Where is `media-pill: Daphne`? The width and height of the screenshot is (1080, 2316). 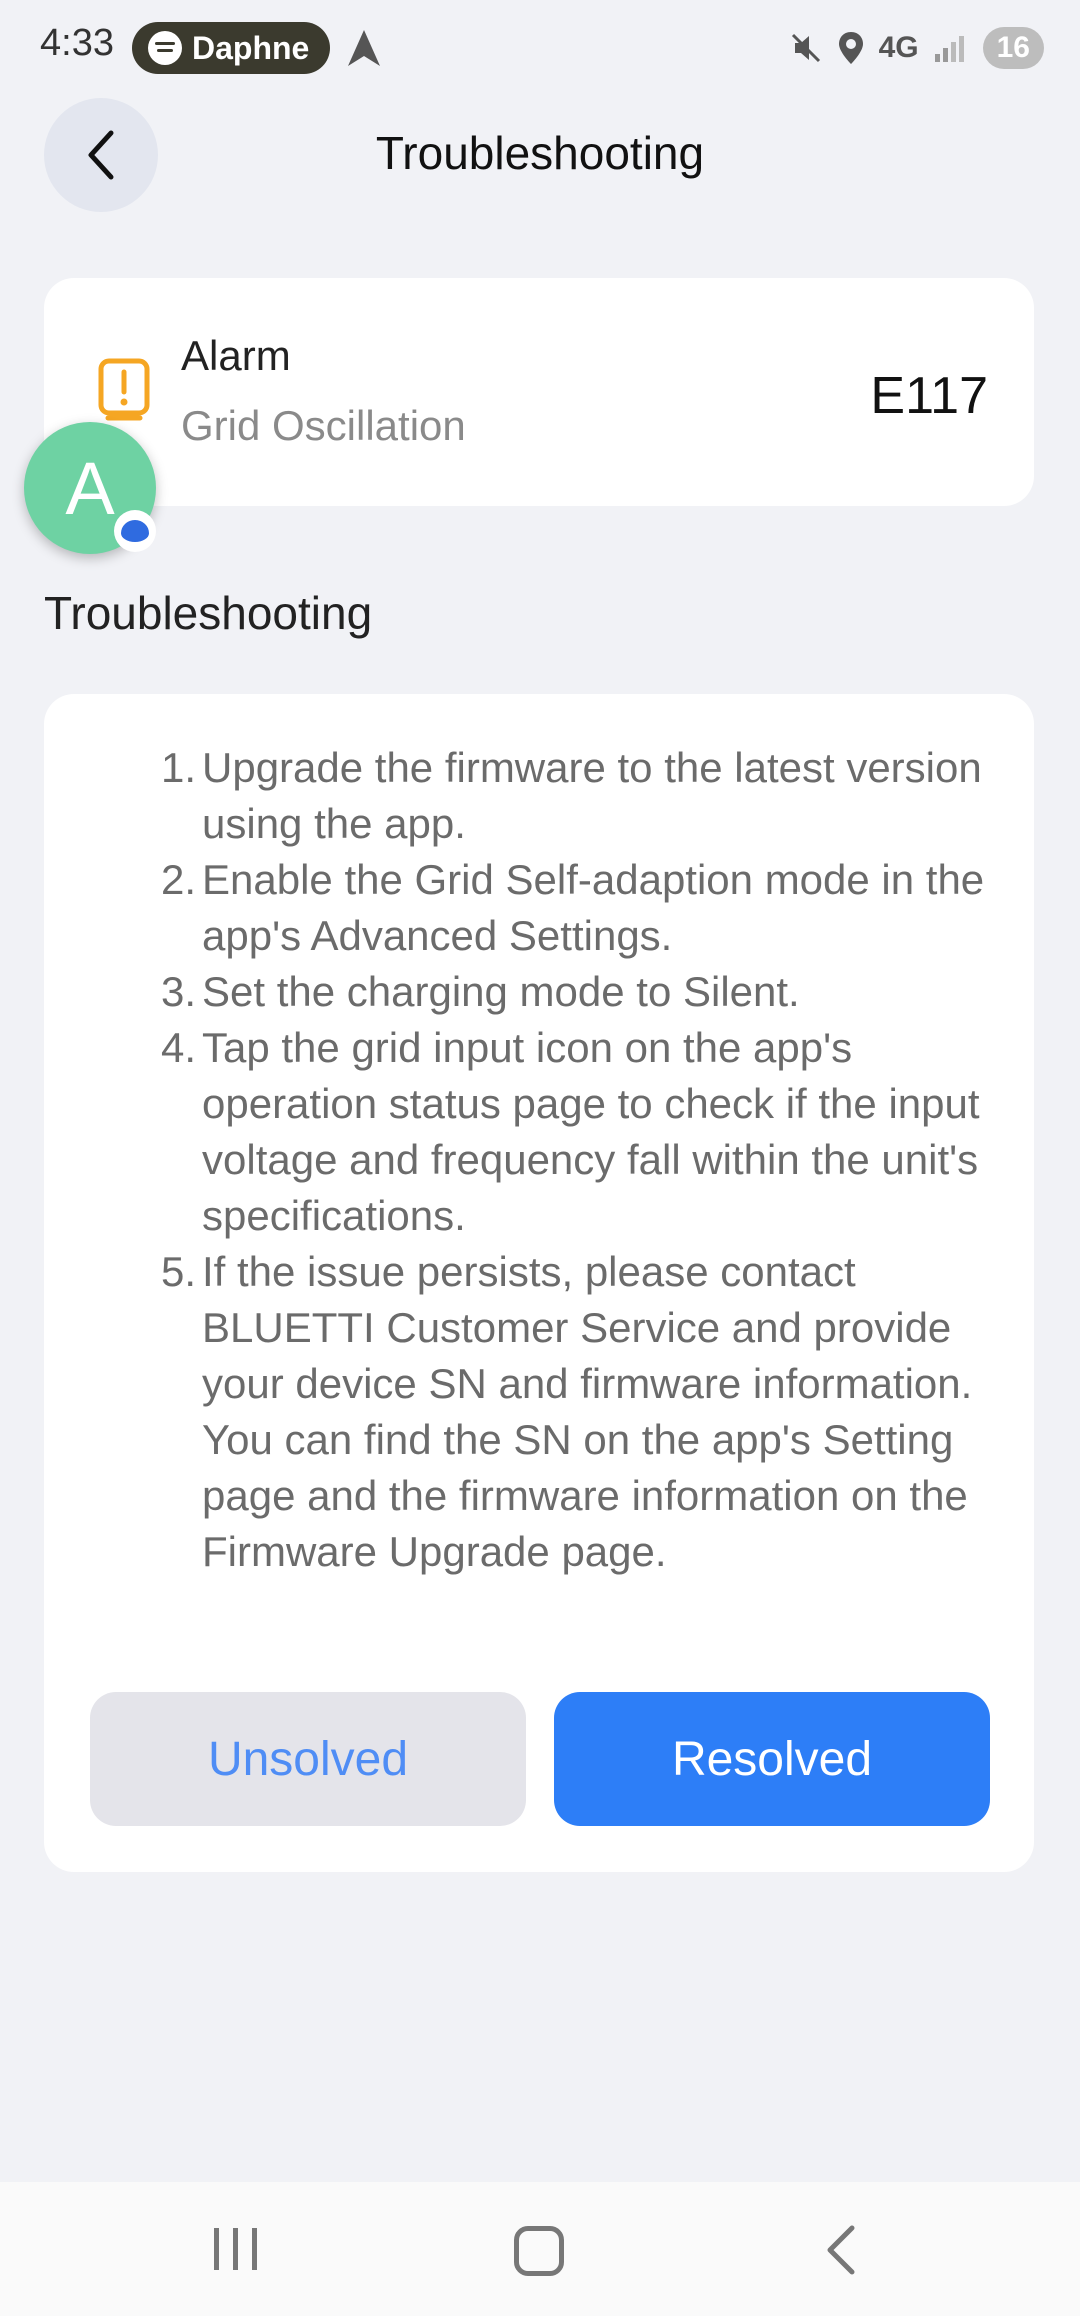
media-pill: Daphne is located at coordinates (231, 48).